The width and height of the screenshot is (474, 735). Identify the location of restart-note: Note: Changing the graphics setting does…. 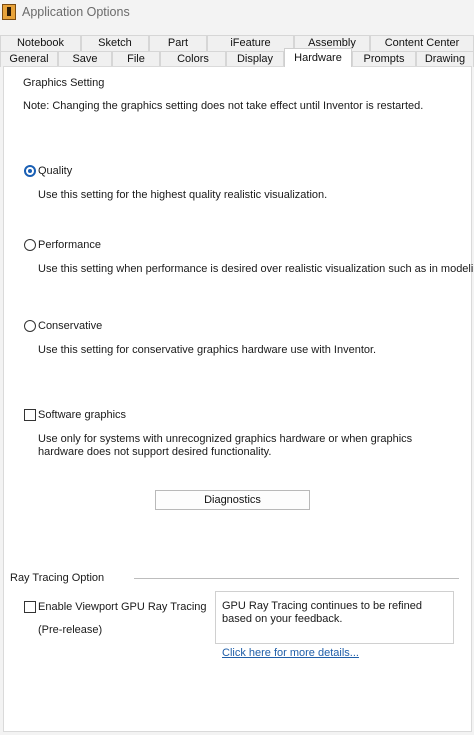
(223, 106).